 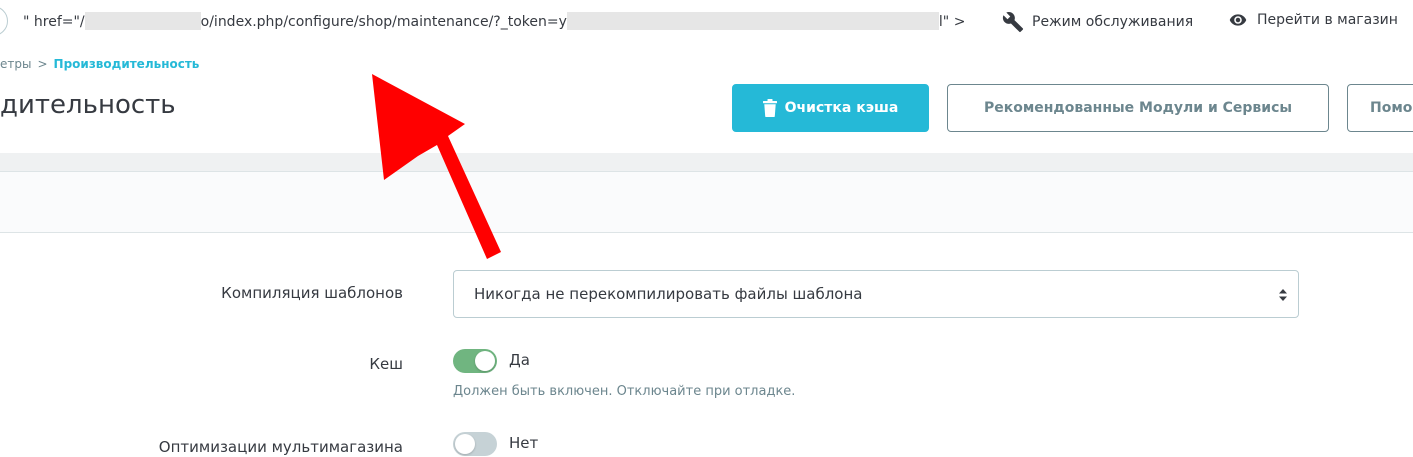 I want to click on help-button: Помо, so click(x=1380, y=108).